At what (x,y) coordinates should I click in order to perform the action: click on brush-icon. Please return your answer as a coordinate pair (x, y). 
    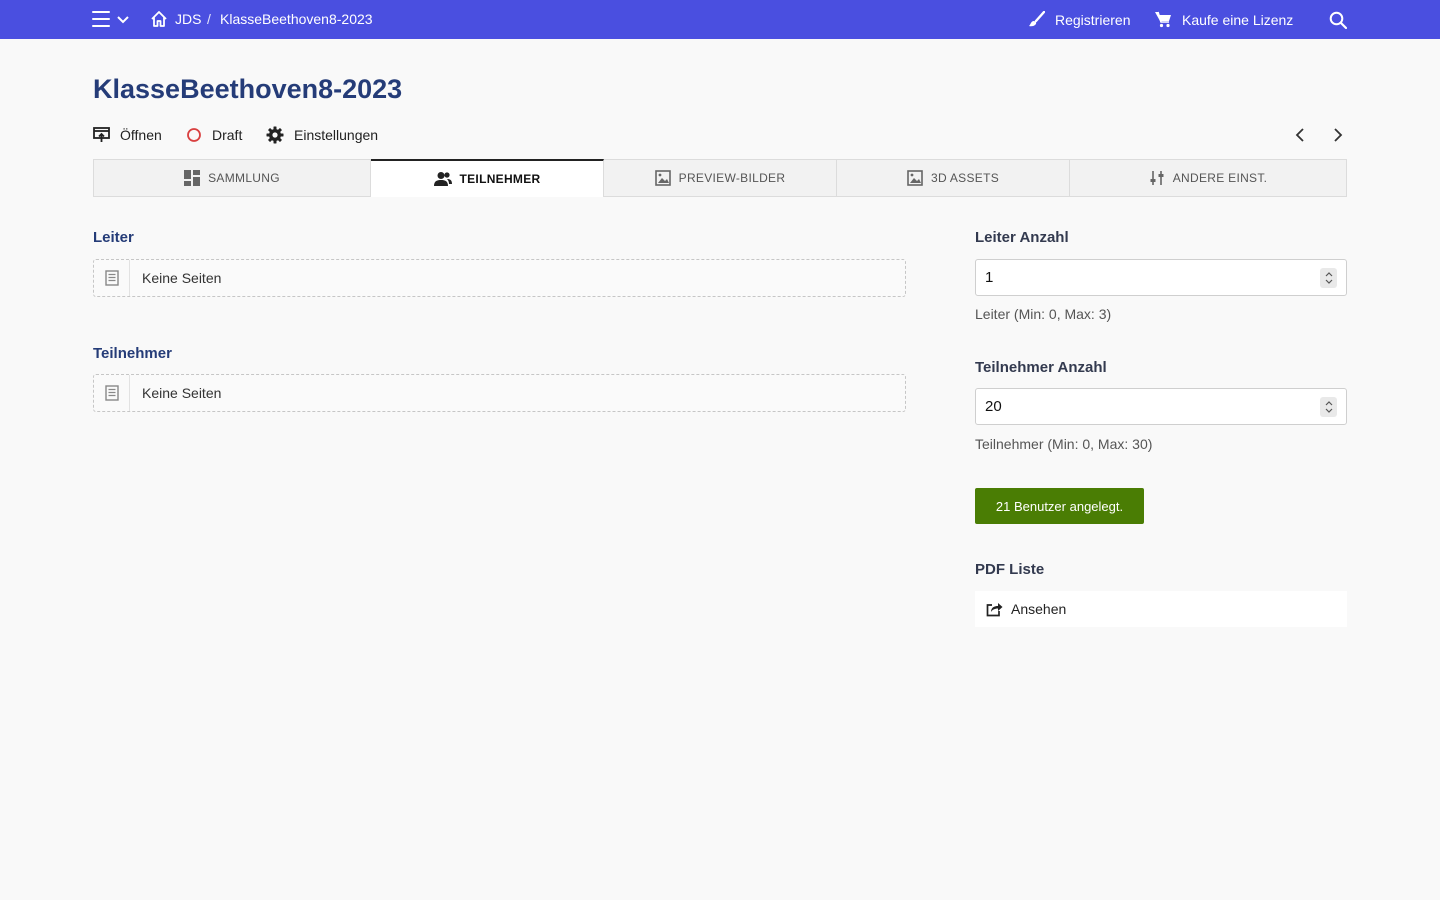
    Looking at the image, I should click on (1037, 19).